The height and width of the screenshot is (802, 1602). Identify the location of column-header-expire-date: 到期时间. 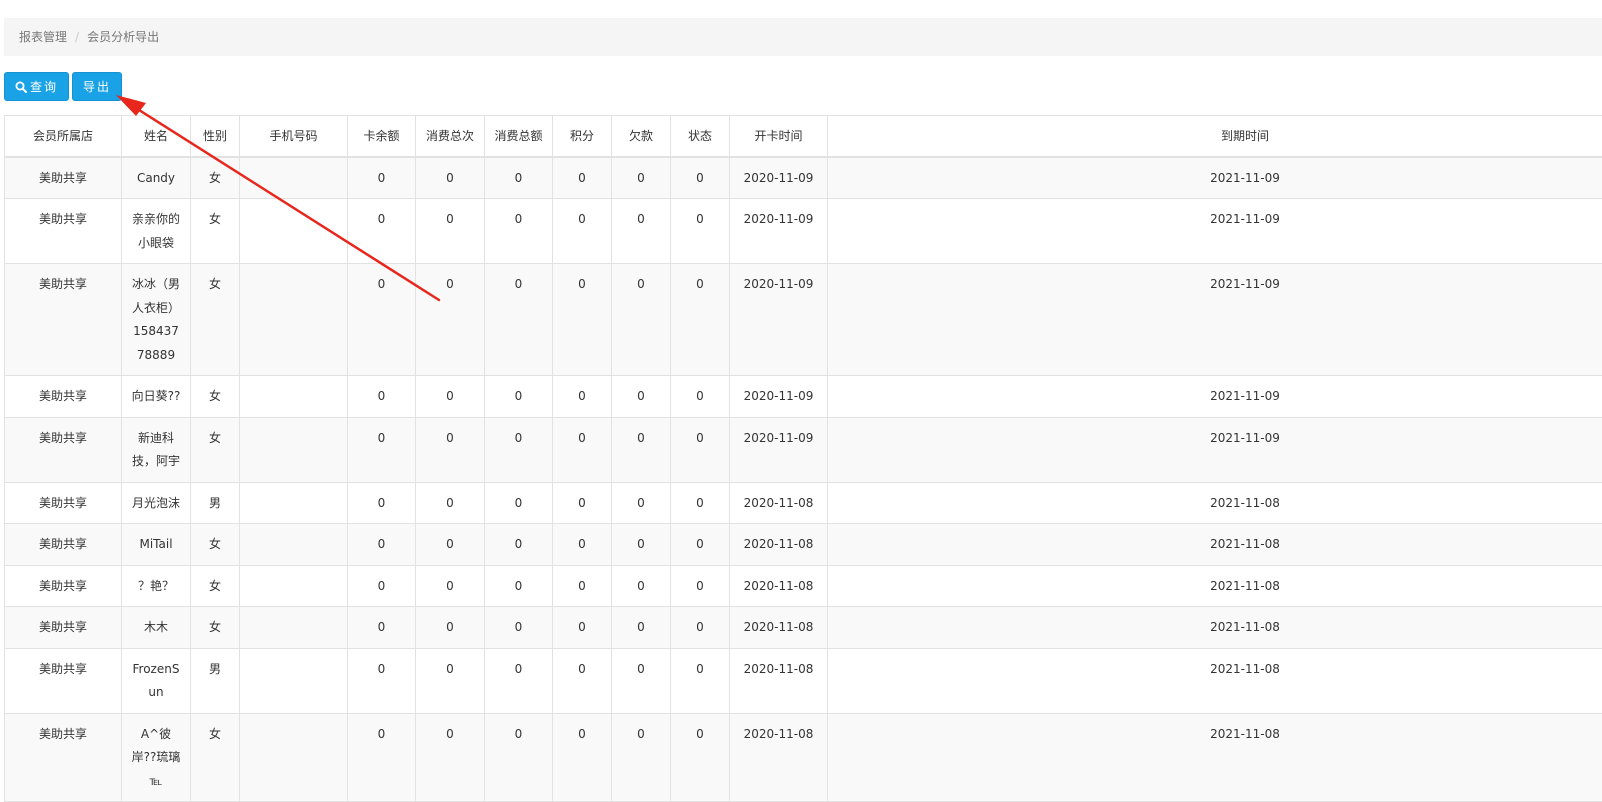
(1215, 136).